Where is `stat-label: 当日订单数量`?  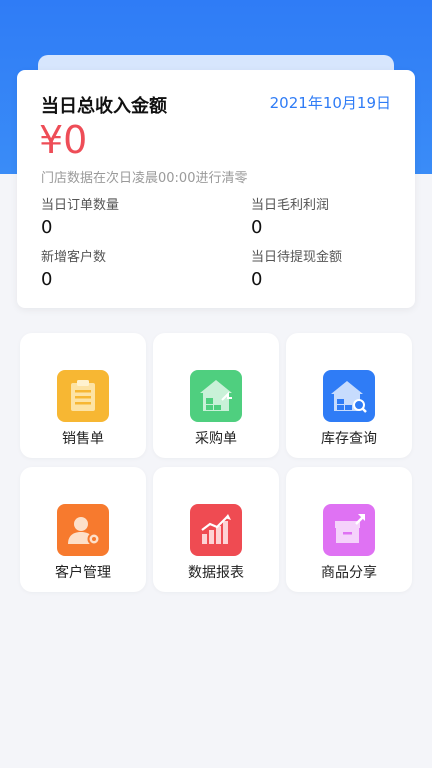
stat-label: 当日订单数量 is located at coordinates (80, 205).